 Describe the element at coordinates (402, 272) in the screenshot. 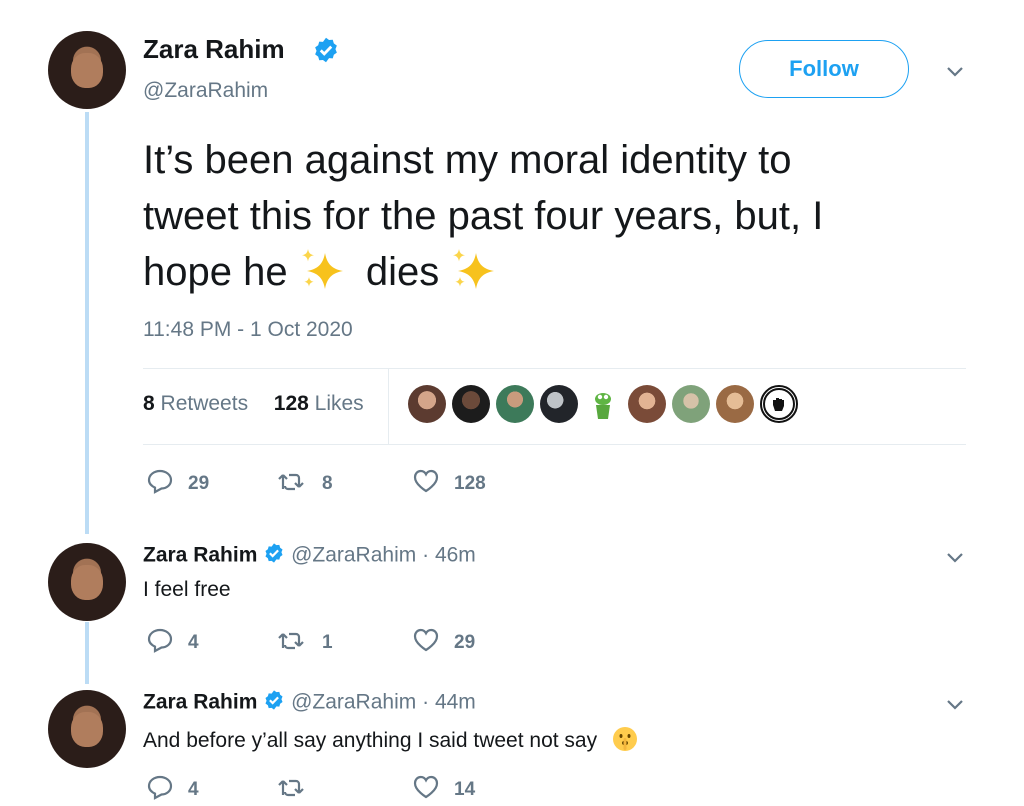

I see `tweet-text-segment: dies` at that location.